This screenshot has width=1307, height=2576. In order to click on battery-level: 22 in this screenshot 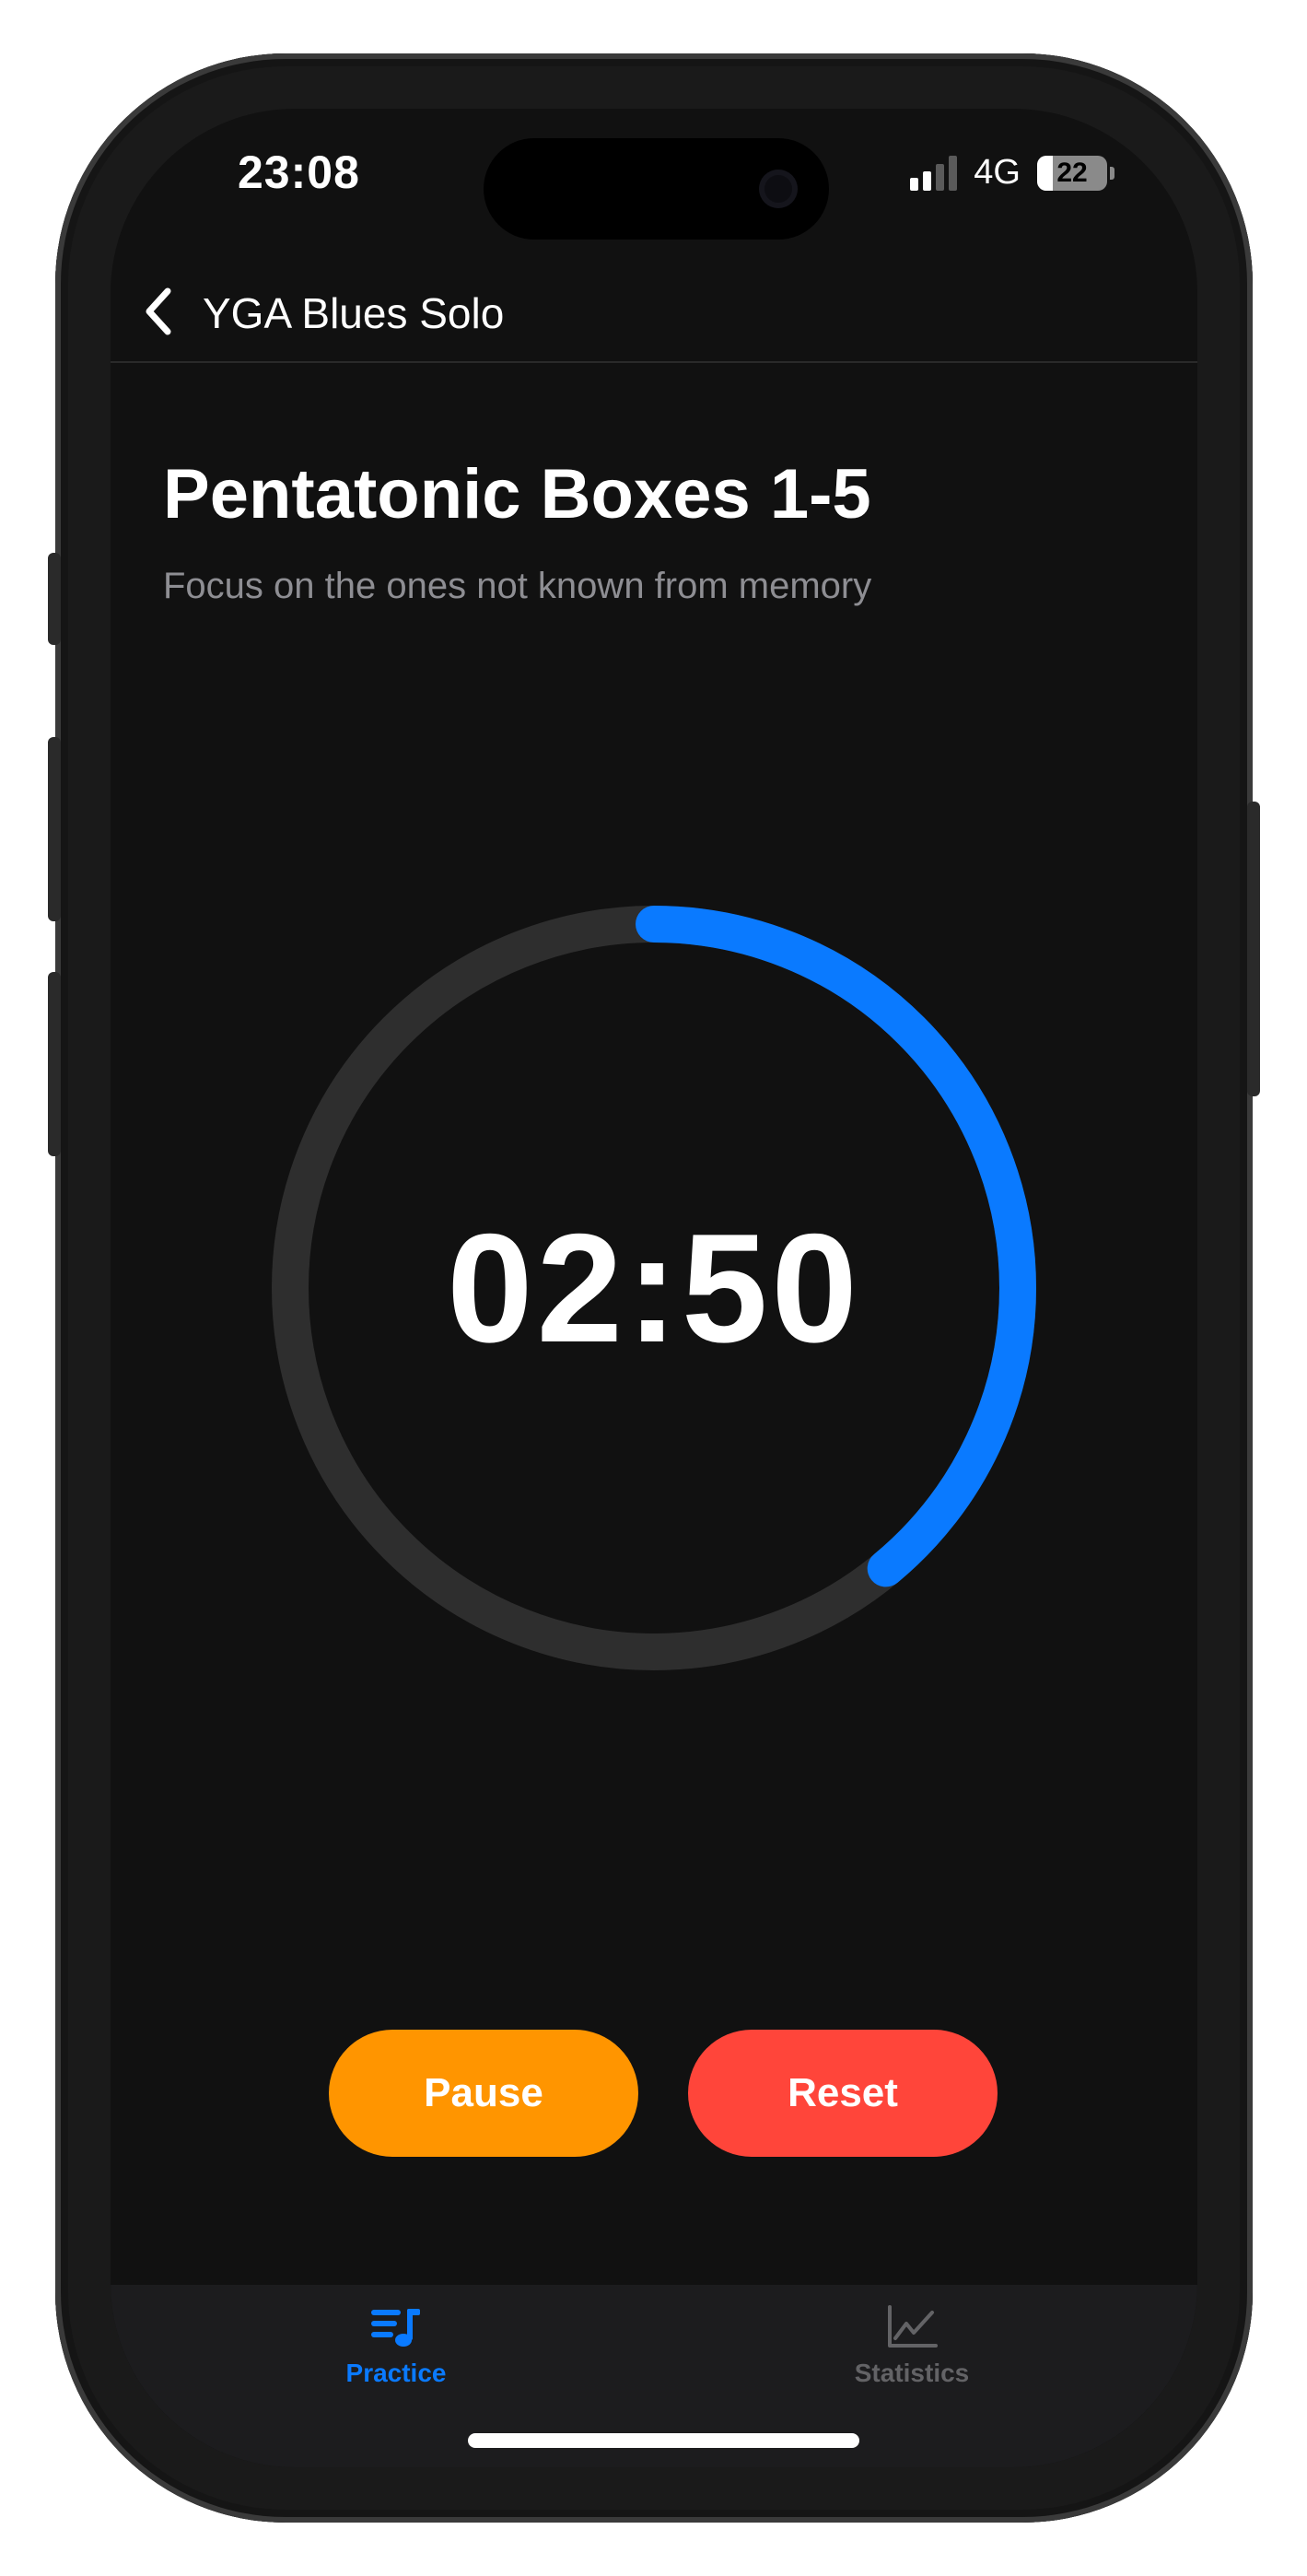, I will do `click(1072, 172)`.